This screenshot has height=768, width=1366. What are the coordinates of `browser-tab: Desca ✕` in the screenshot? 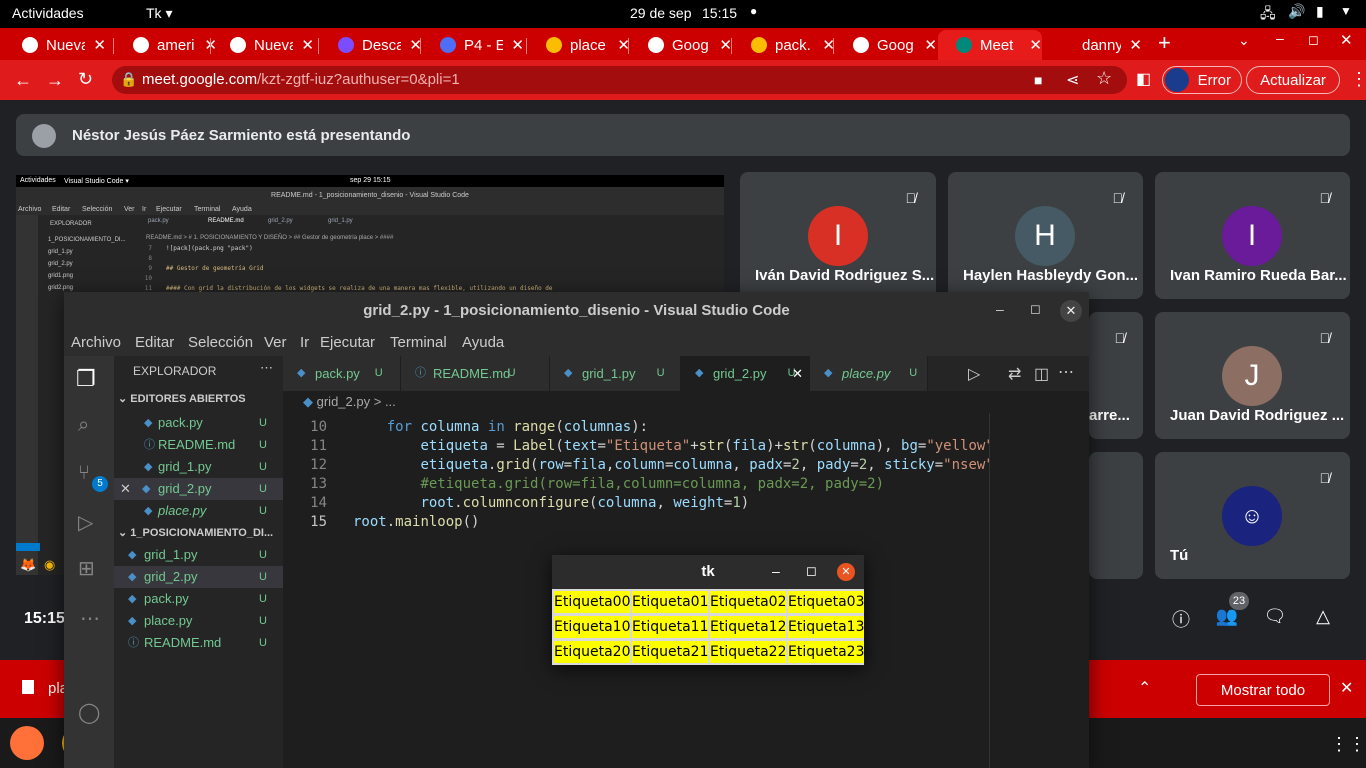 It's located at (371, 45).